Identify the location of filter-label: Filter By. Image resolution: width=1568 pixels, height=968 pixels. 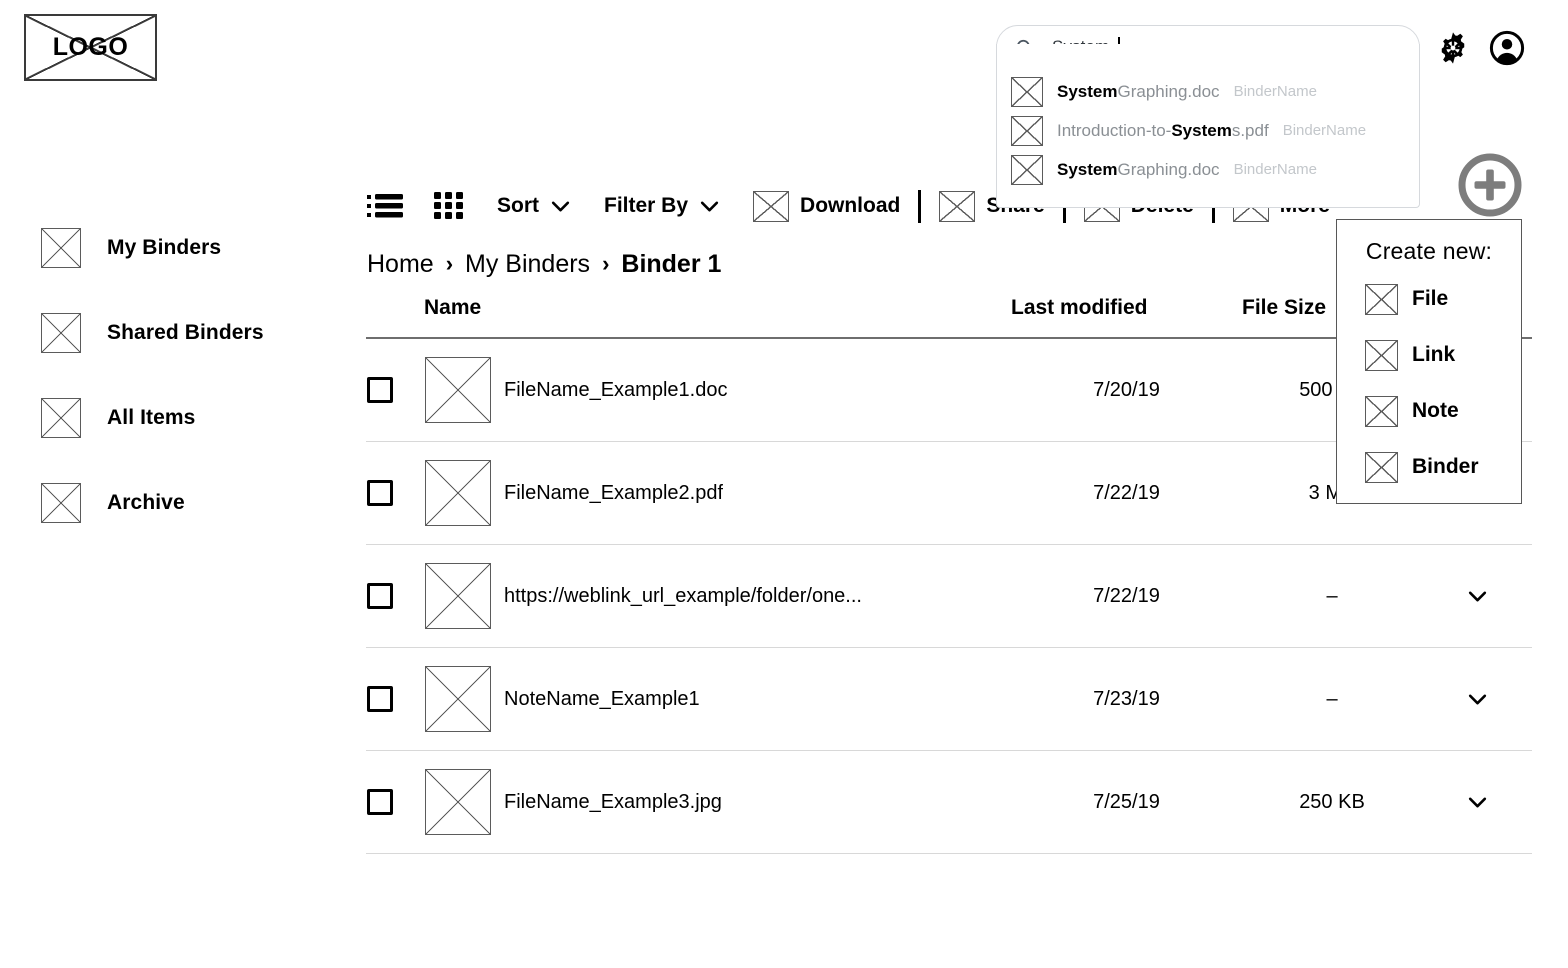
(646, 205).